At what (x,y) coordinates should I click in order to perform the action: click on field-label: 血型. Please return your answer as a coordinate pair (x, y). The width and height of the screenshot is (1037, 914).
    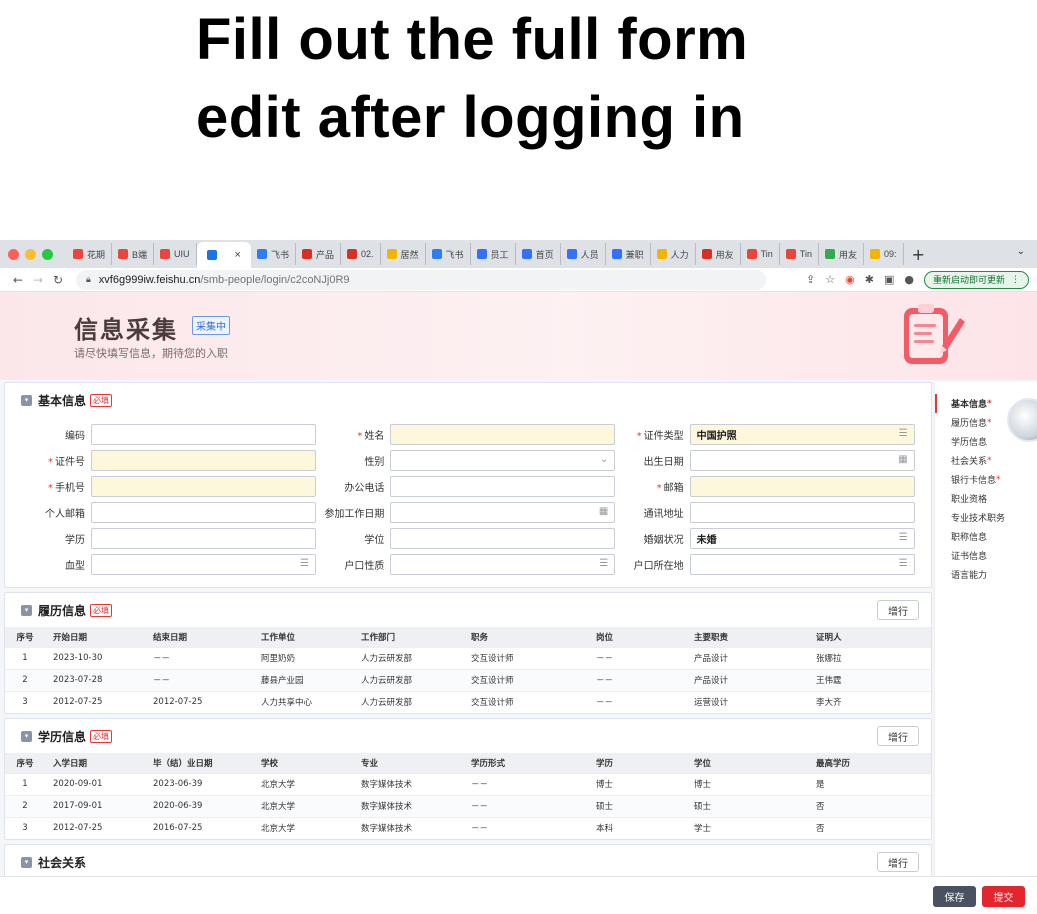
    Looking at the image, I should click on (55, 564).